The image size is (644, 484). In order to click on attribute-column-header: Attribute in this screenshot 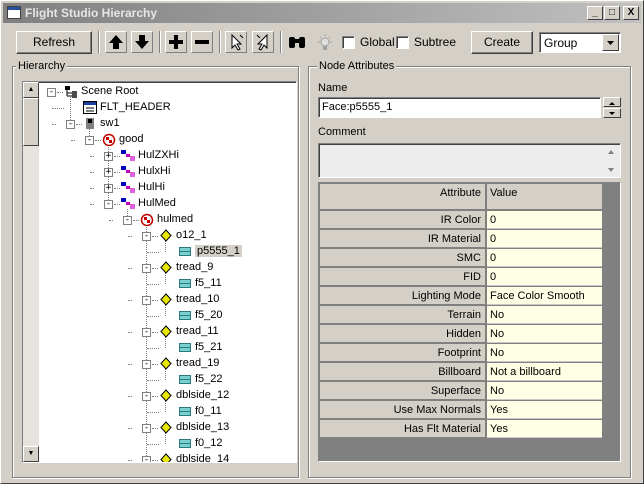, I will do `click(403, 197)`.